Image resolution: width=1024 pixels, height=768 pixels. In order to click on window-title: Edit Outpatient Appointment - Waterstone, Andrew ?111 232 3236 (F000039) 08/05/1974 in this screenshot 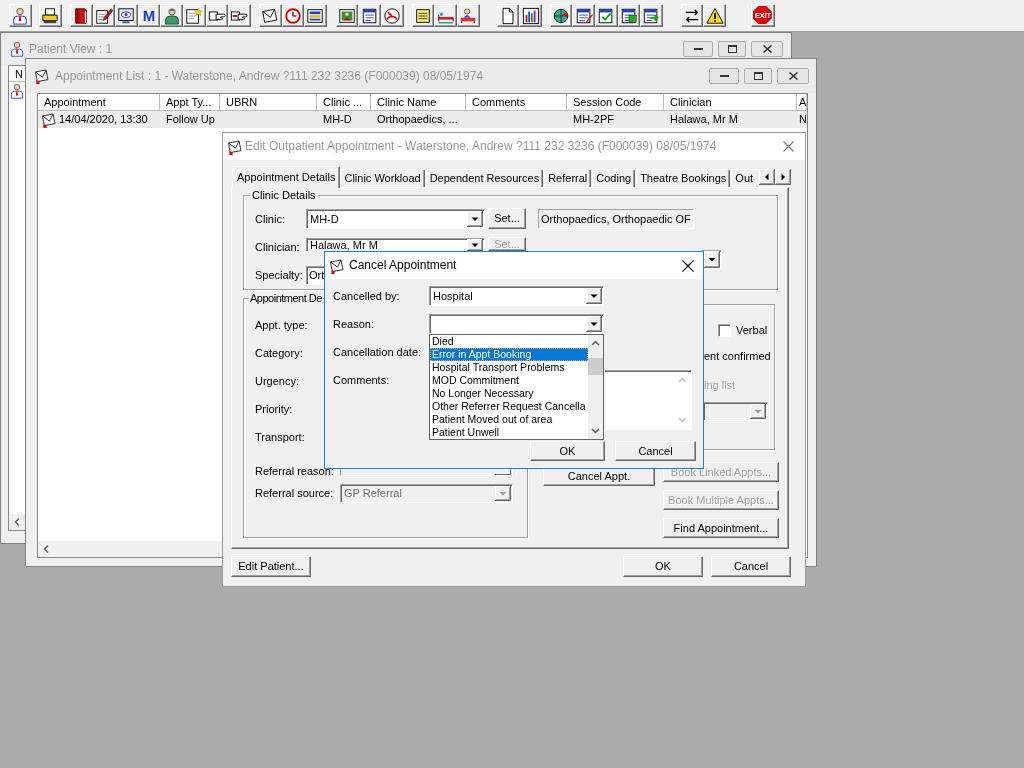, I will do `click(481, 146)`.